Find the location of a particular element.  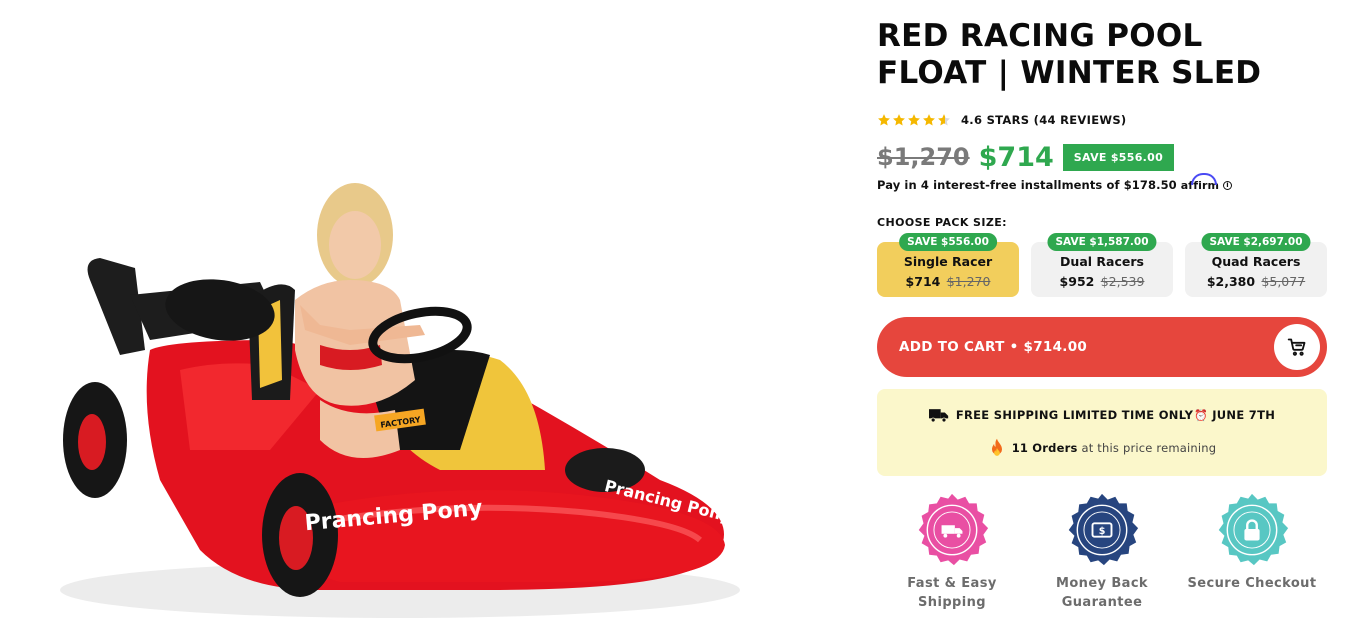

pack-name: Dual Racers is located at coordinates (1102, 261).